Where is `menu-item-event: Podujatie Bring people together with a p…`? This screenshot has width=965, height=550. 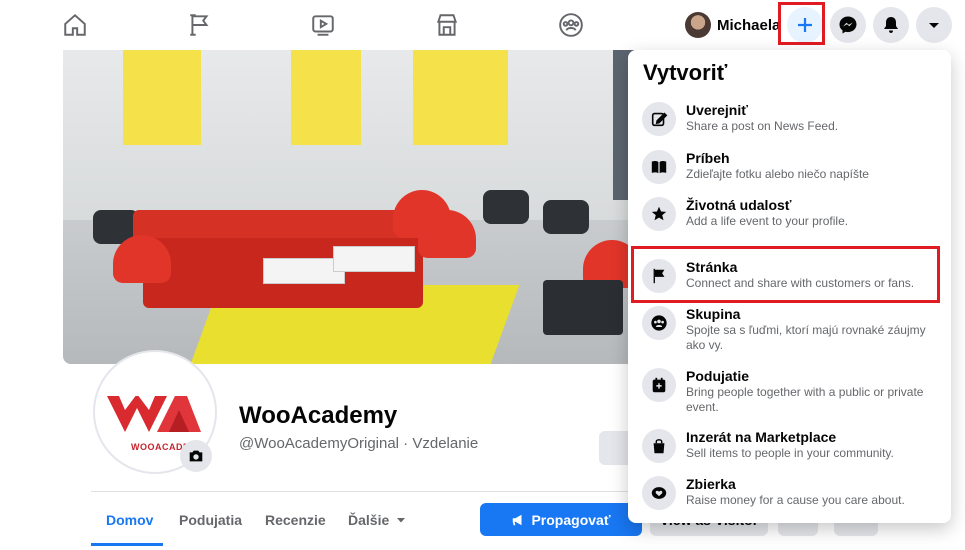 menu-item-event: Podujatie Bring people together with a p… is located at coordinates (789, 391).